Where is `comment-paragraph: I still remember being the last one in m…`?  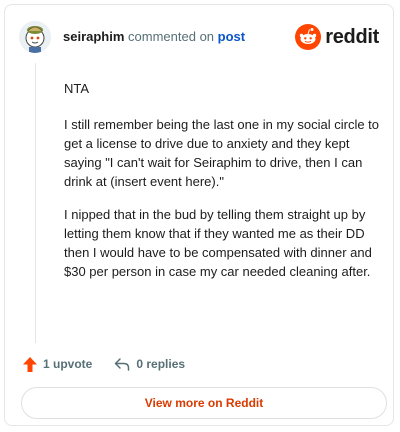
comment-paragraph: I still remember being the last one in m… is located at coordinates (222, 153).